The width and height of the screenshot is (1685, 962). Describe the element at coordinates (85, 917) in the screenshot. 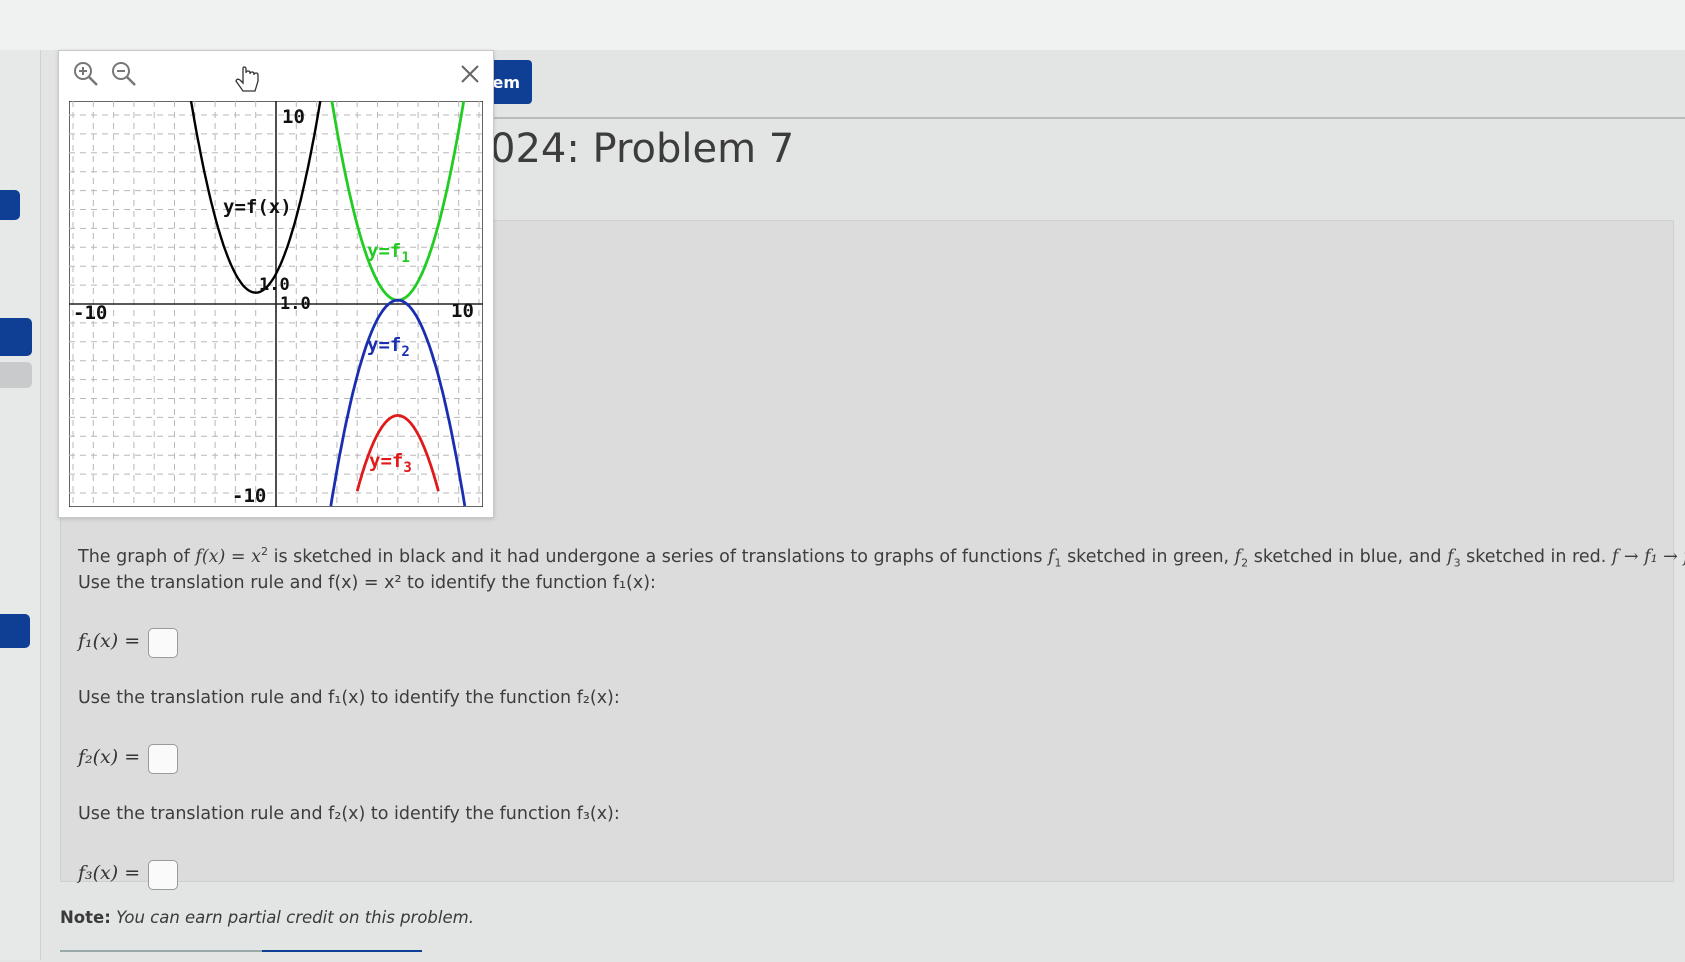

I see `note-label: Note:` at that location.